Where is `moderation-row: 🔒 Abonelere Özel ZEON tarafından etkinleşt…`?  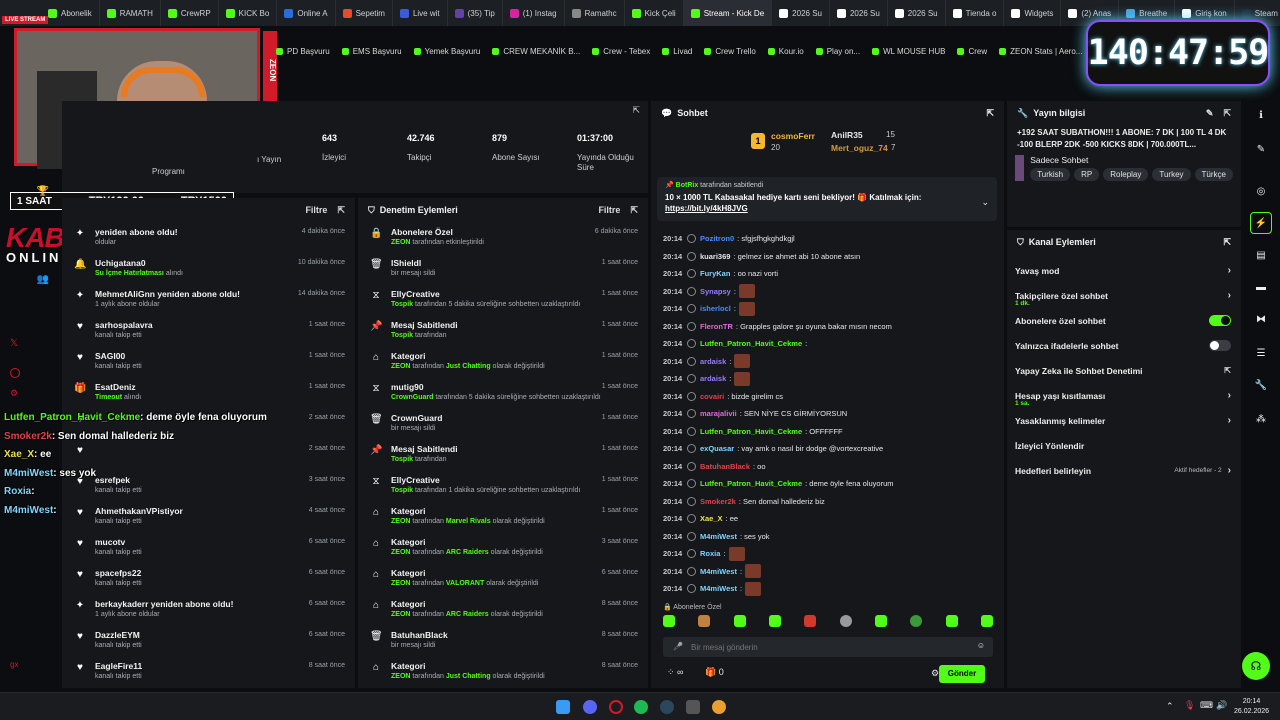 moderation-row: 🔒 Abonelere Özel ZEON tarafından etkinleşt… is located at coordinates (503, 237).